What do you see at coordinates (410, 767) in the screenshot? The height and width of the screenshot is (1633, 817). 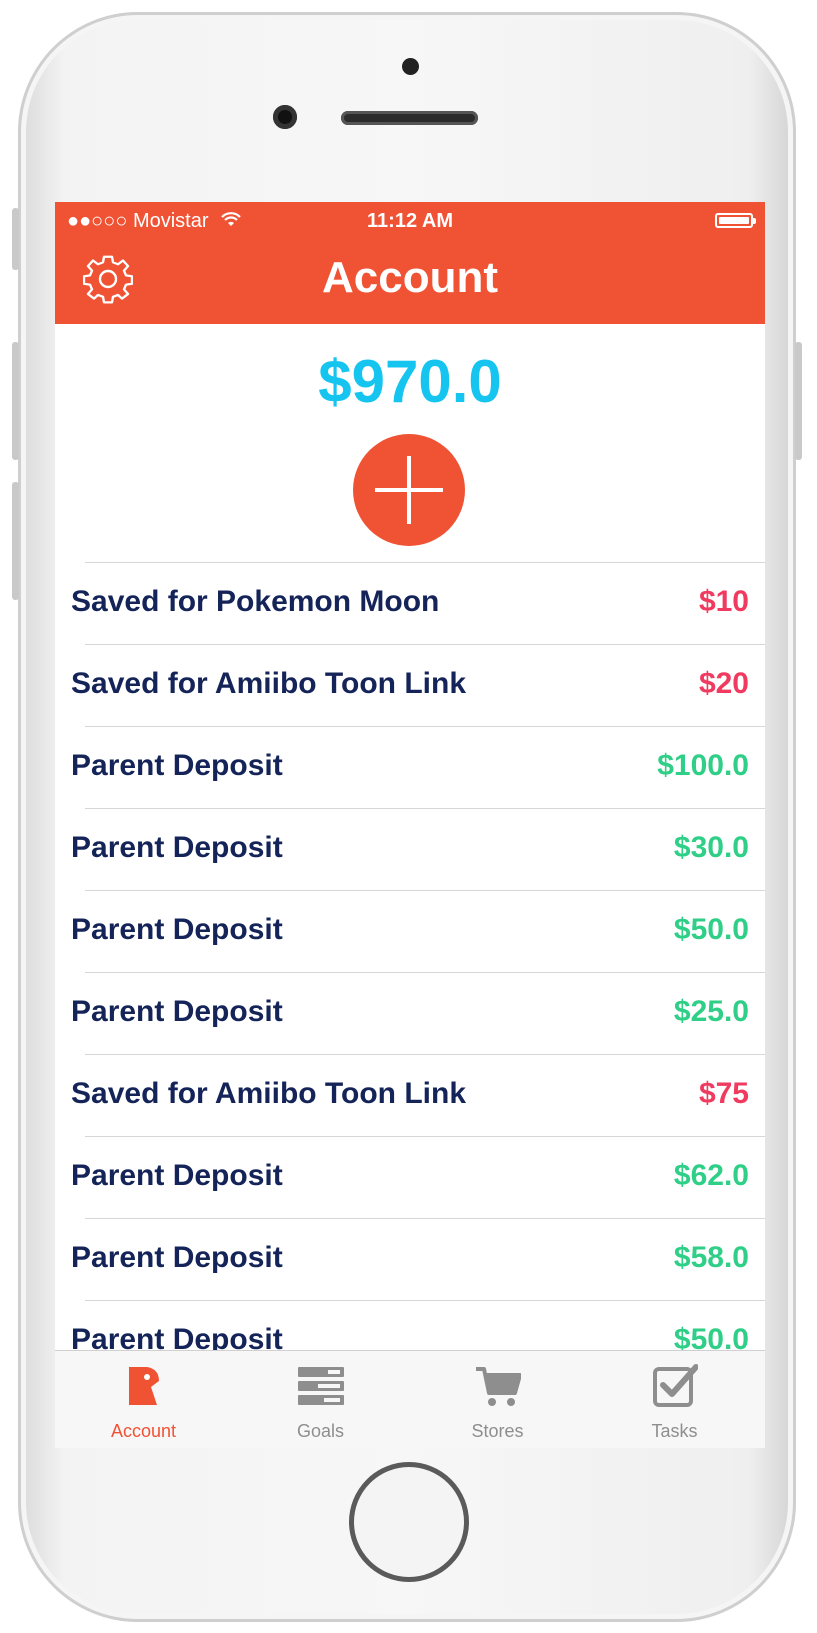 I see `transaction-row: Parent Deposit $100.0` at bounding box center [410, 767].